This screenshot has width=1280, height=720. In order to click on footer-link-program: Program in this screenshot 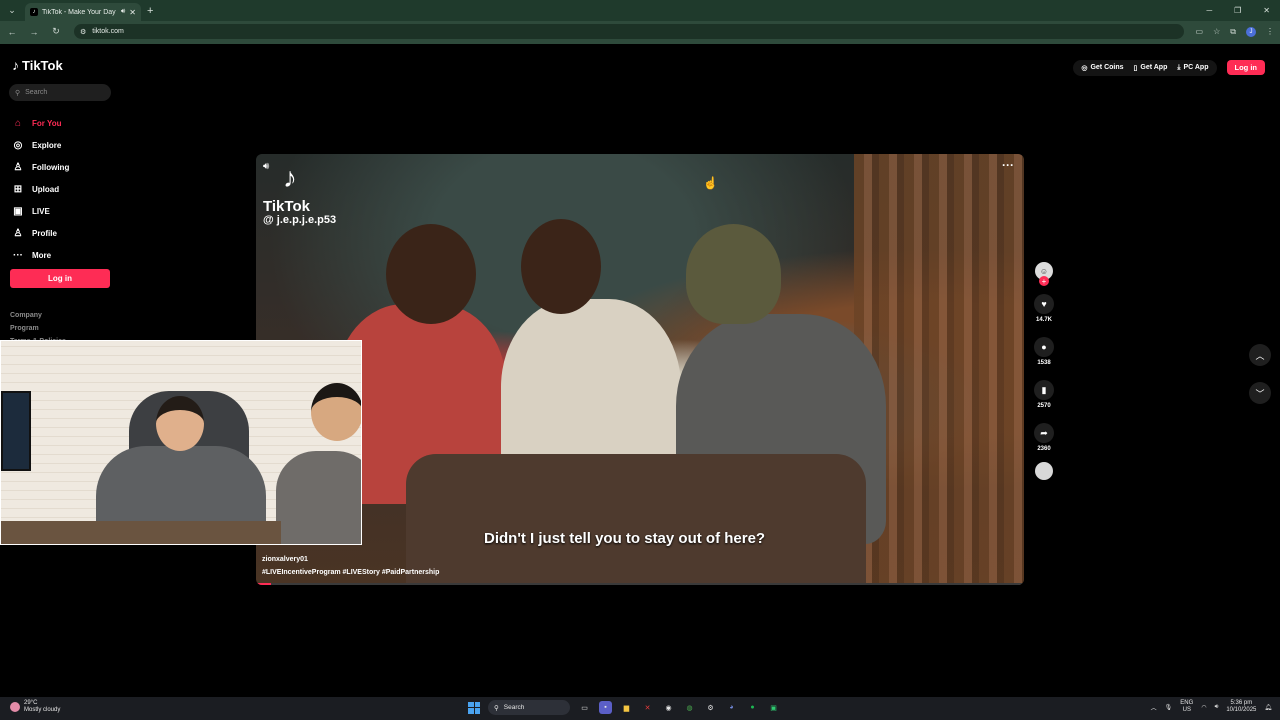, I will do `click(38, 328)`.